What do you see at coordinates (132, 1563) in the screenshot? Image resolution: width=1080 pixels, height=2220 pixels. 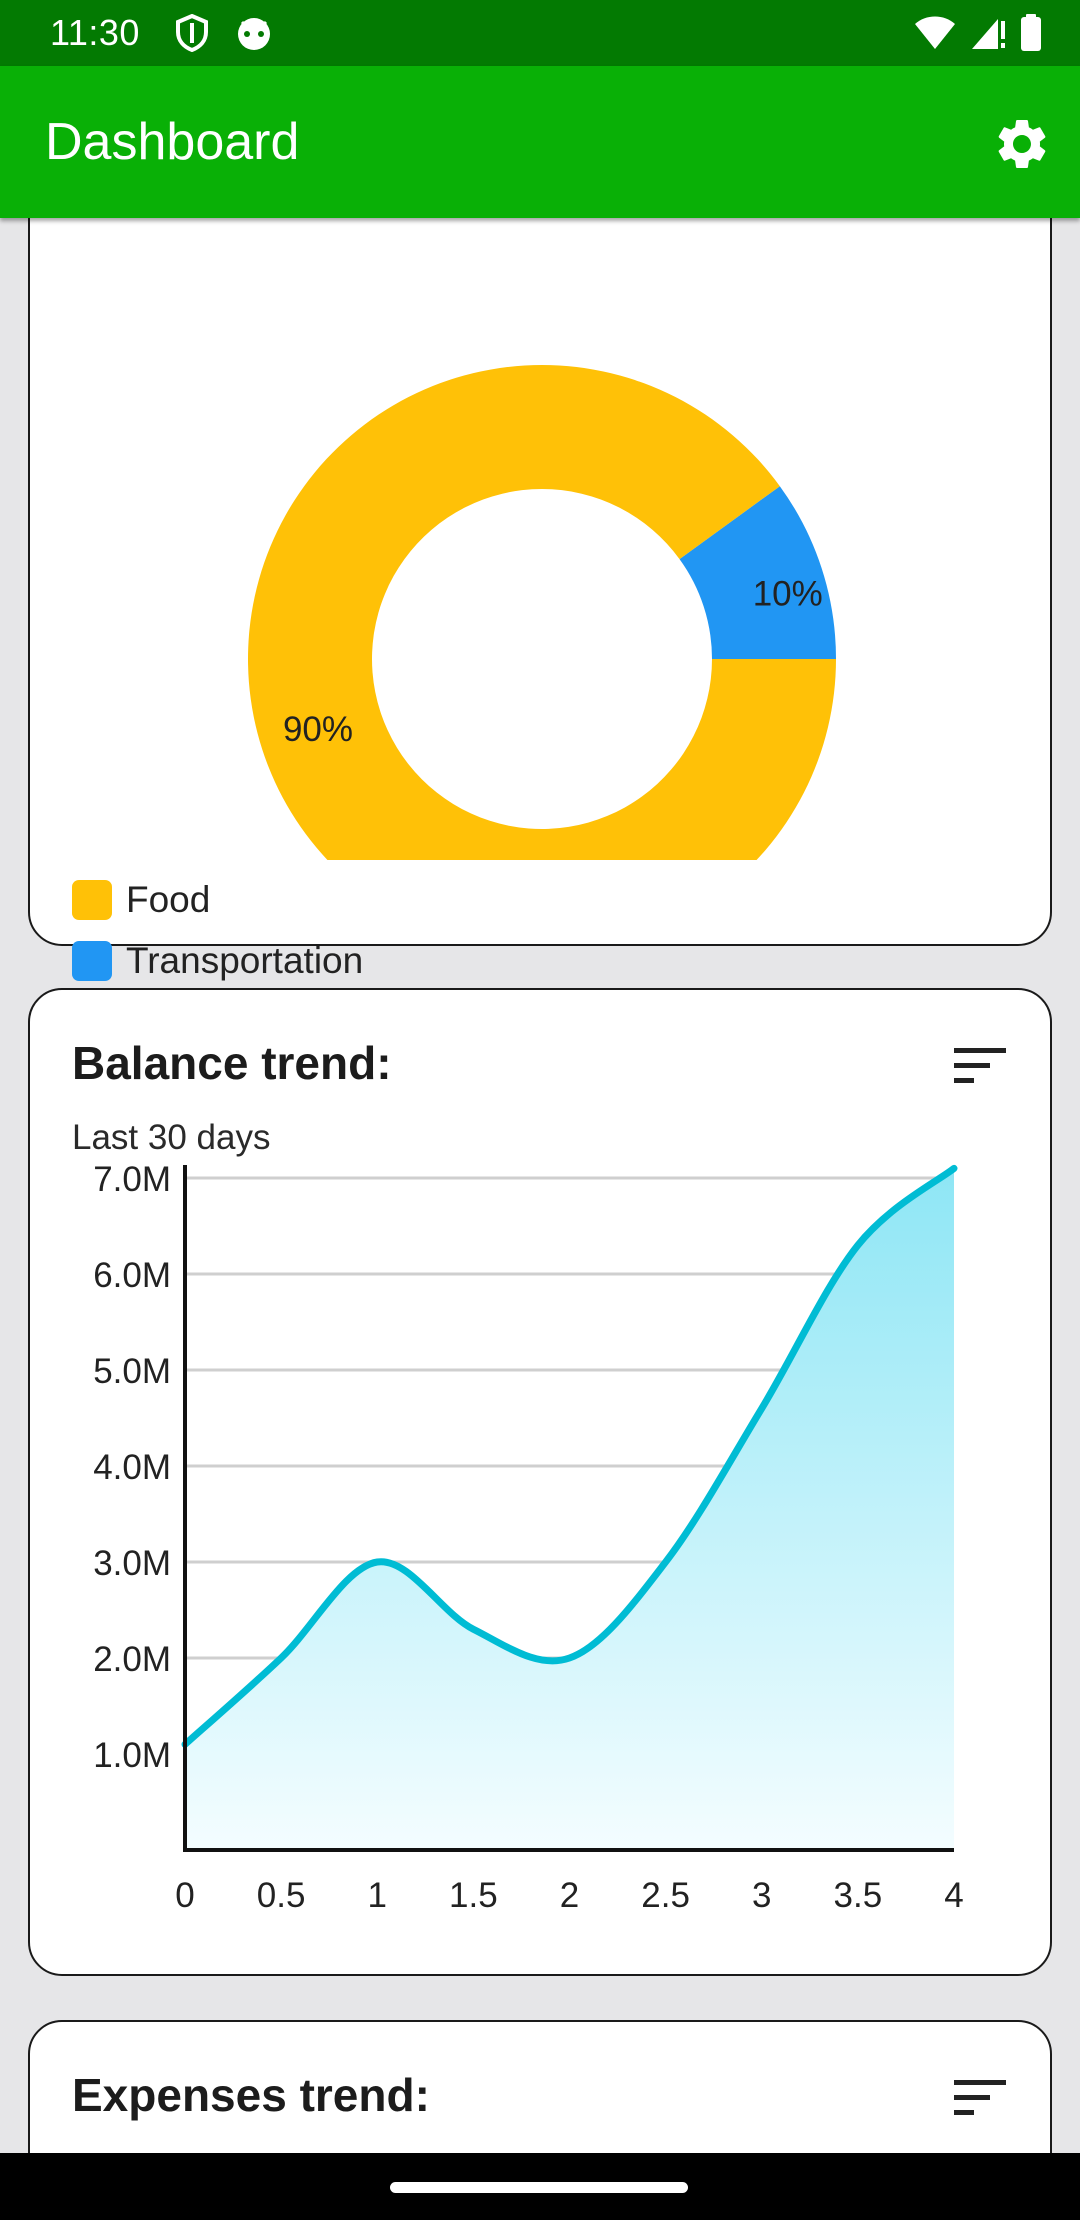 I see `y-tick-label: 3.0M` at bounding box center [132, 1563].